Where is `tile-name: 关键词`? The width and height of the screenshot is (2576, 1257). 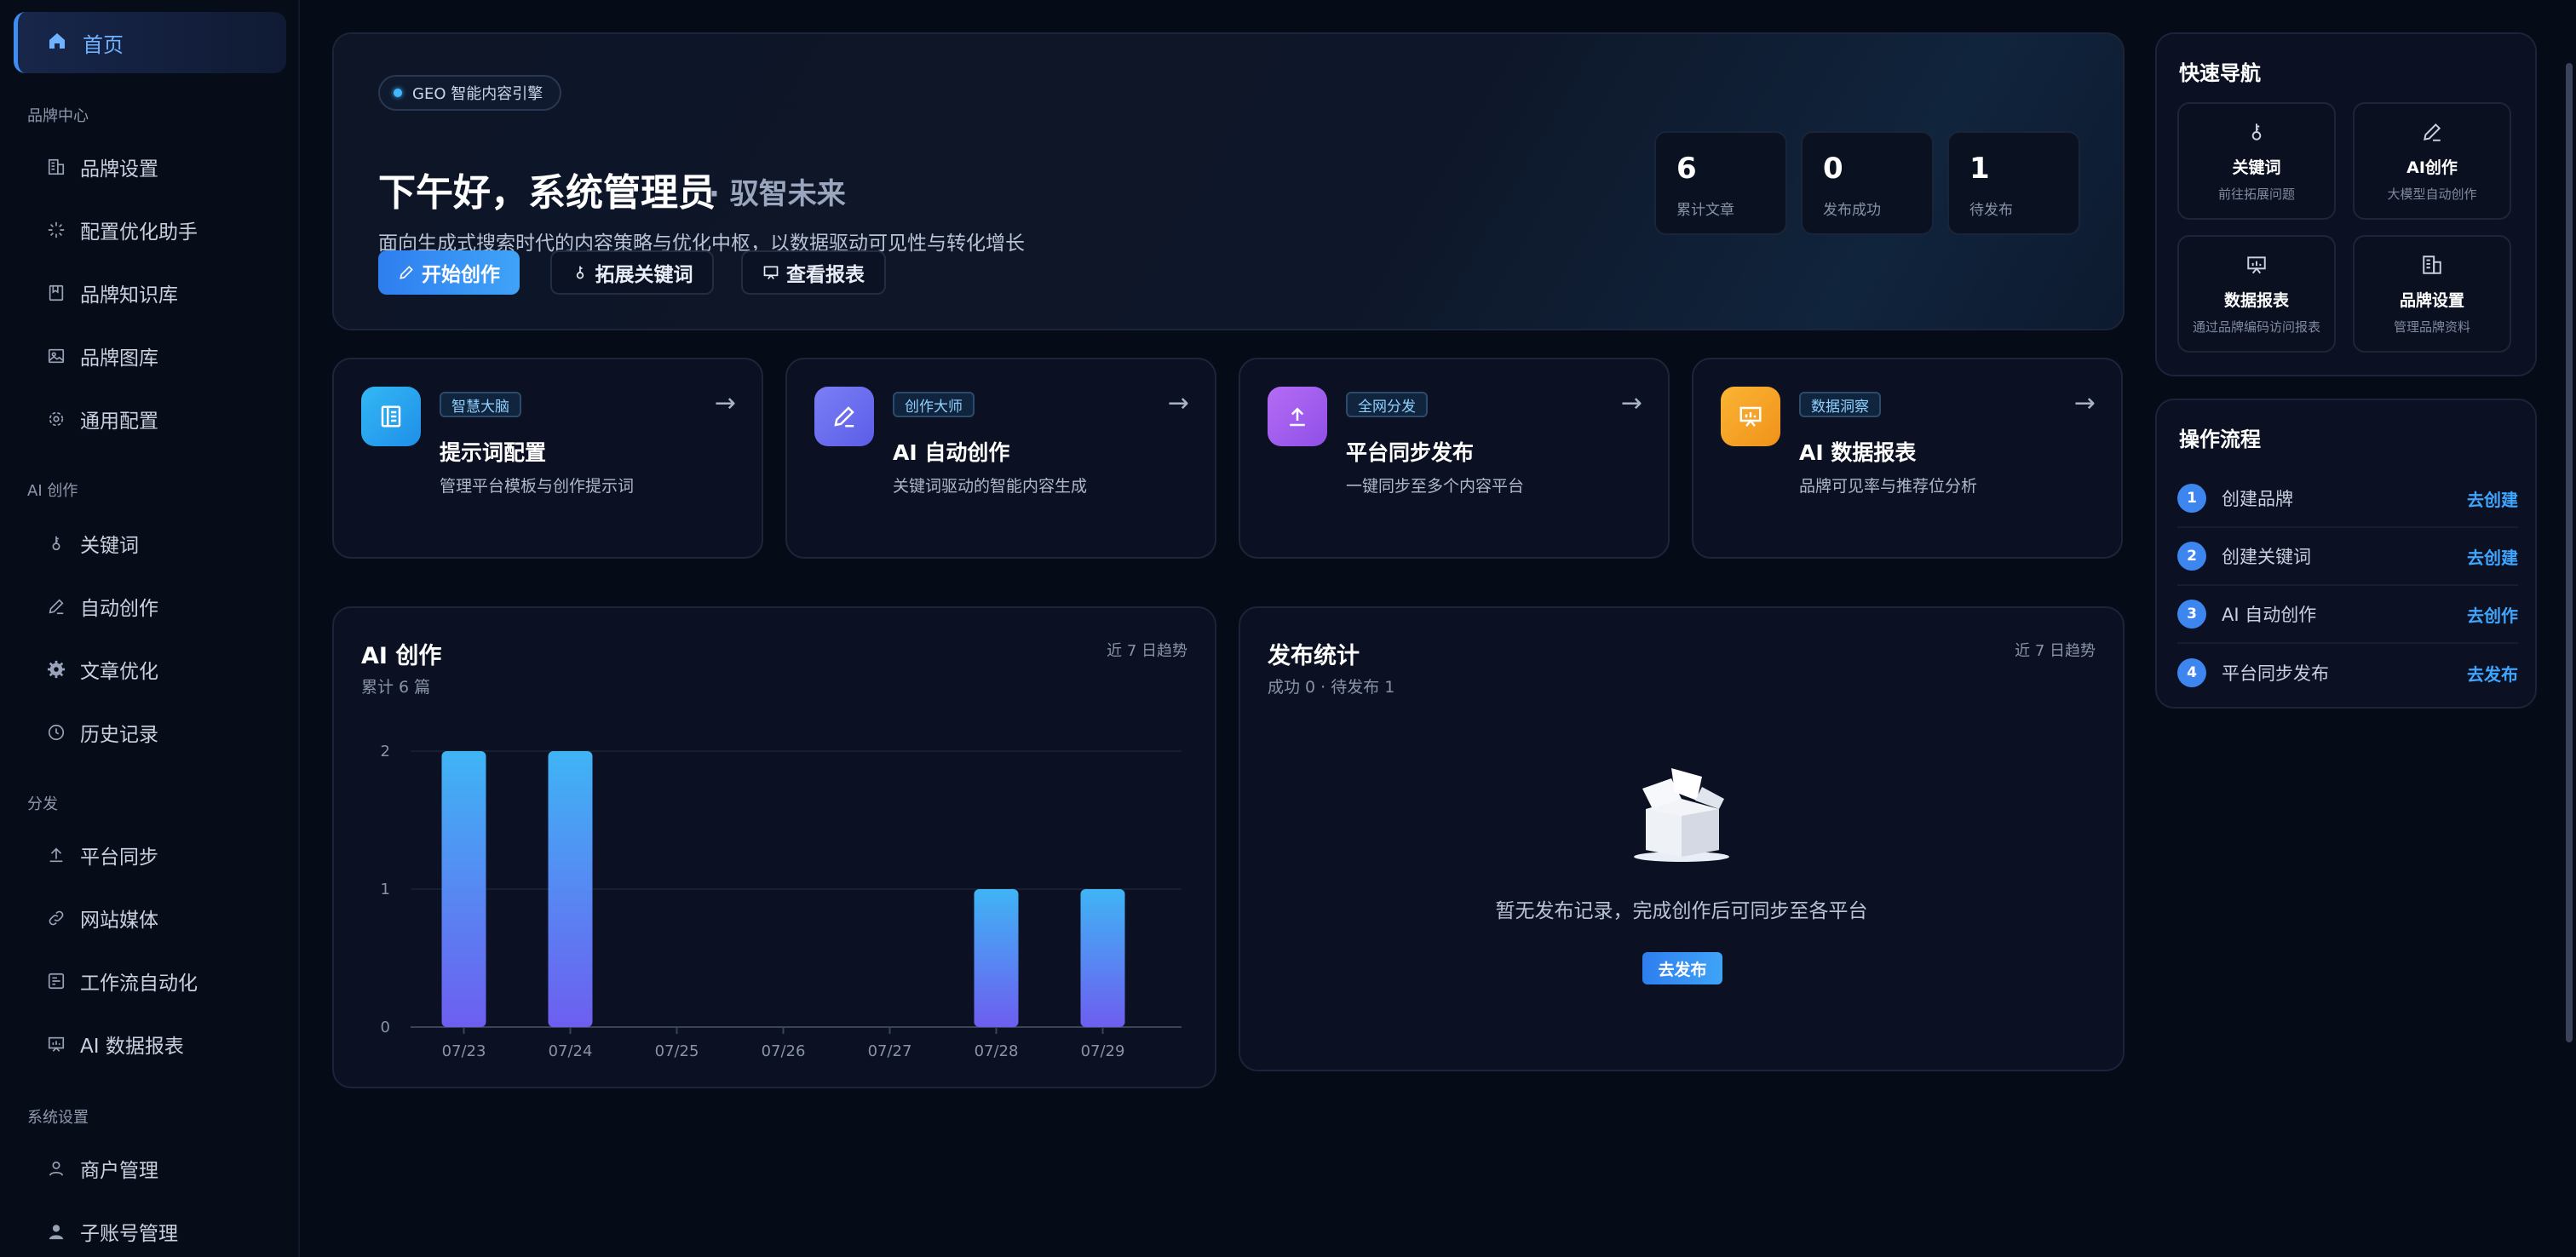
tile-name: 关键词 is located at coordinates (2257, 167).